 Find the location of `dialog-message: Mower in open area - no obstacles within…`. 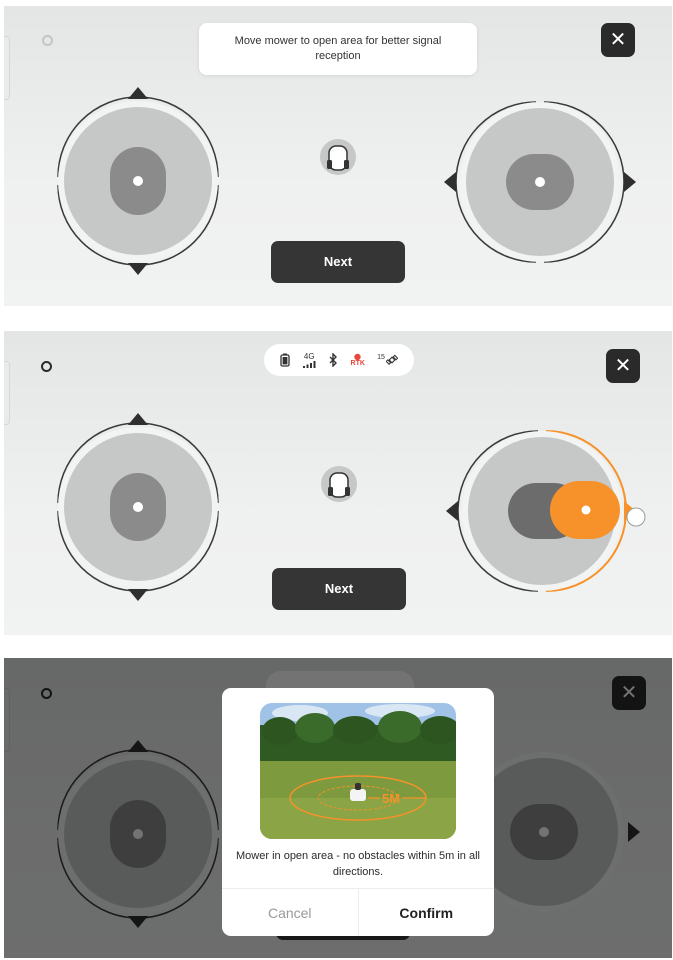

dialog-message: Mower in open area - no obstacles within… is located at coordinates (358, 864).